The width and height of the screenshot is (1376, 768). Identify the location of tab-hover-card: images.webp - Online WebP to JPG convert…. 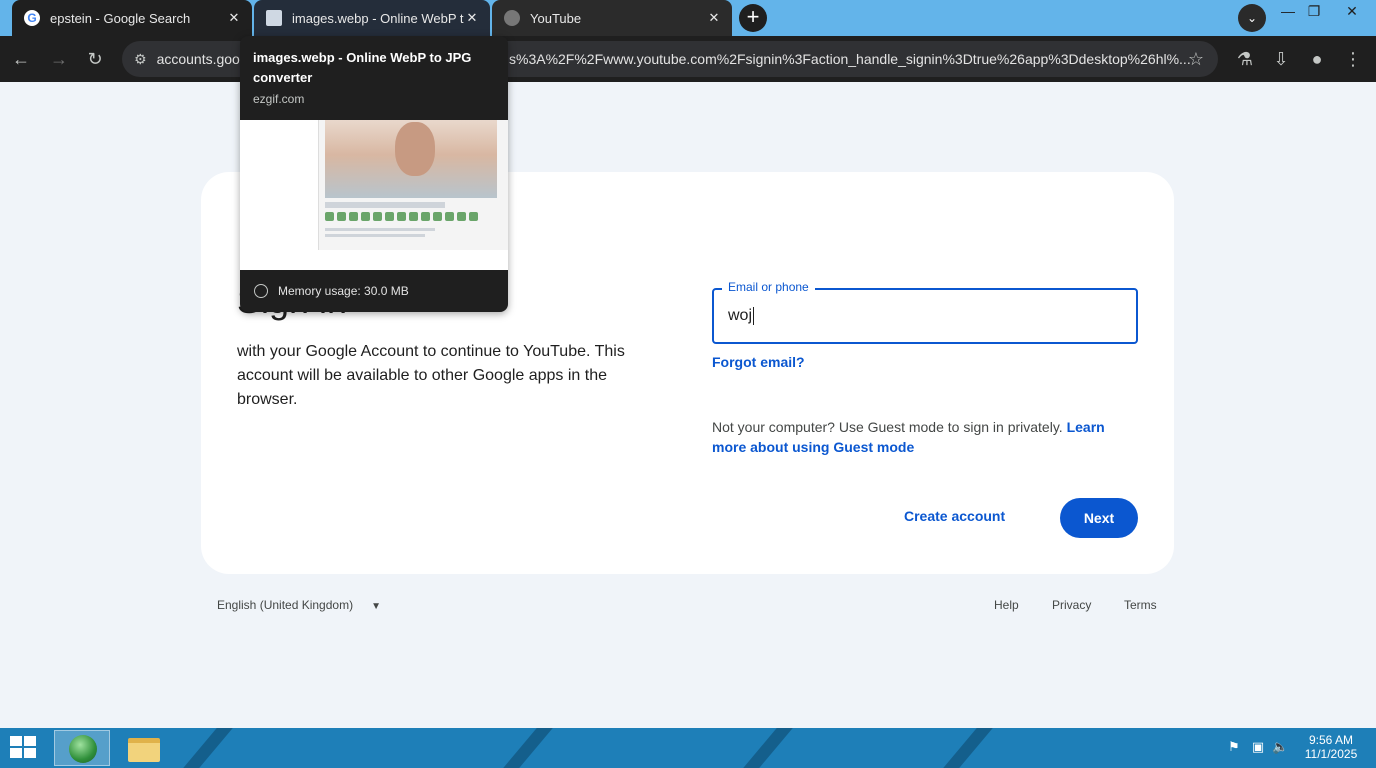
(374, 174).